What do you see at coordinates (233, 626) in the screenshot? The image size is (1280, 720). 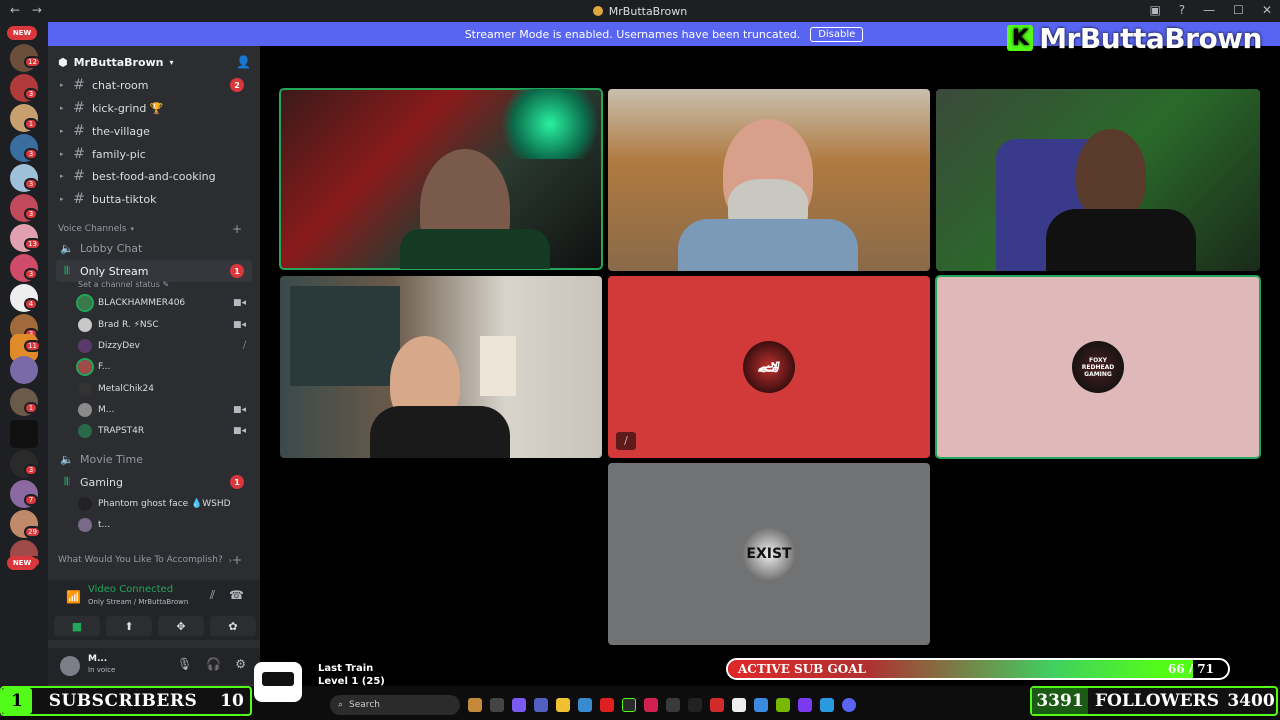 I see `soundboard-button: ✿` at bounding box center [233, 626].